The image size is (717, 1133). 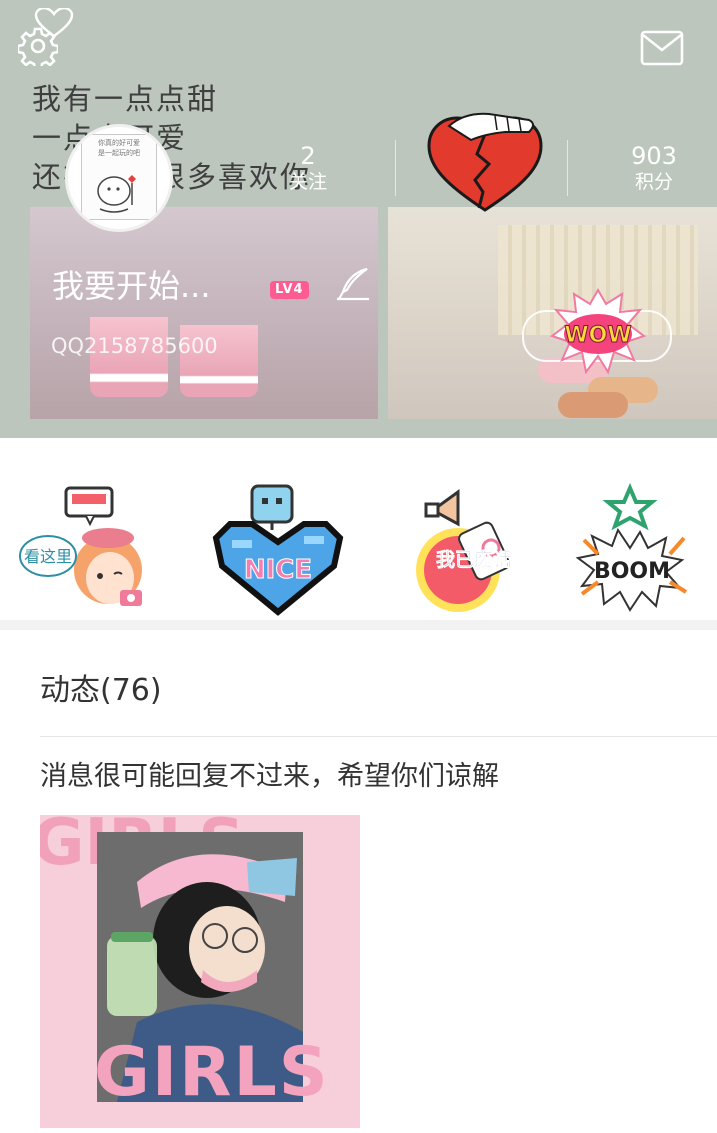 What do you see at coordinates (116, 194) in the screenshot?
I see `doodle-character-icon` at bounding box center [116, 194].